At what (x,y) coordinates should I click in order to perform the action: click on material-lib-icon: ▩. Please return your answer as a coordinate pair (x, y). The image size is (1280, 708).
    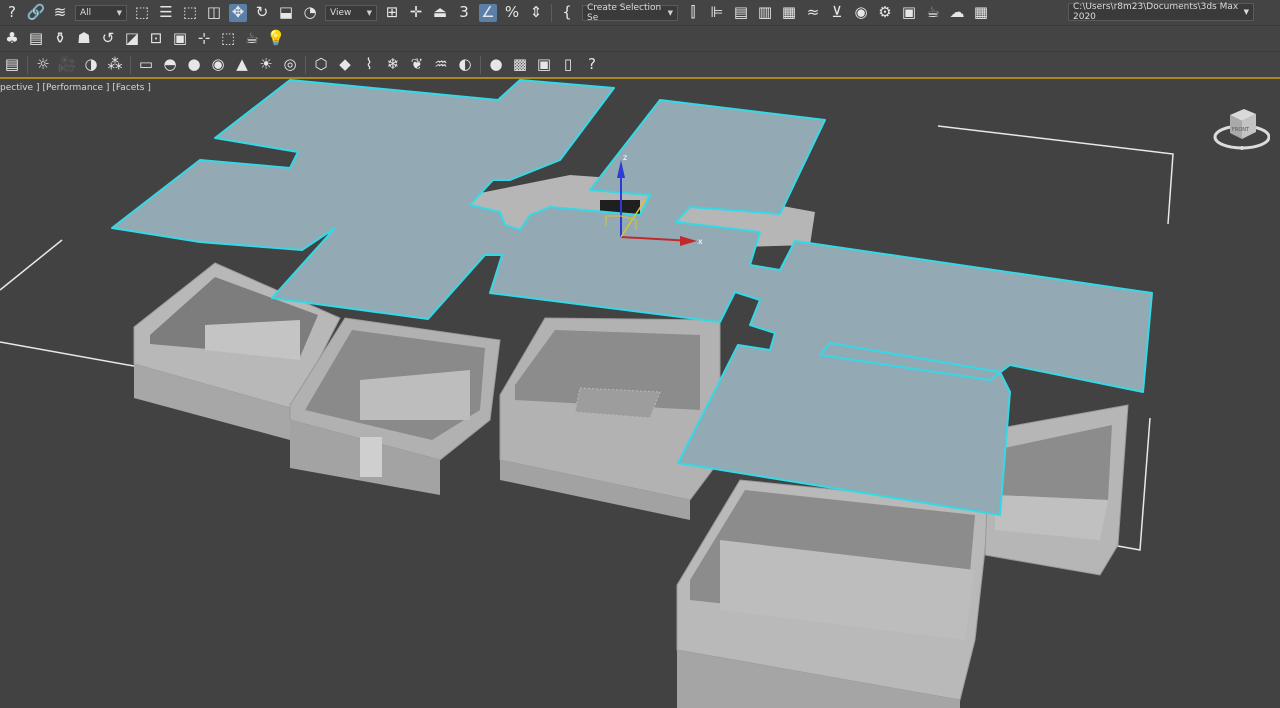
    Looking at the image, I should click on (520, 65).